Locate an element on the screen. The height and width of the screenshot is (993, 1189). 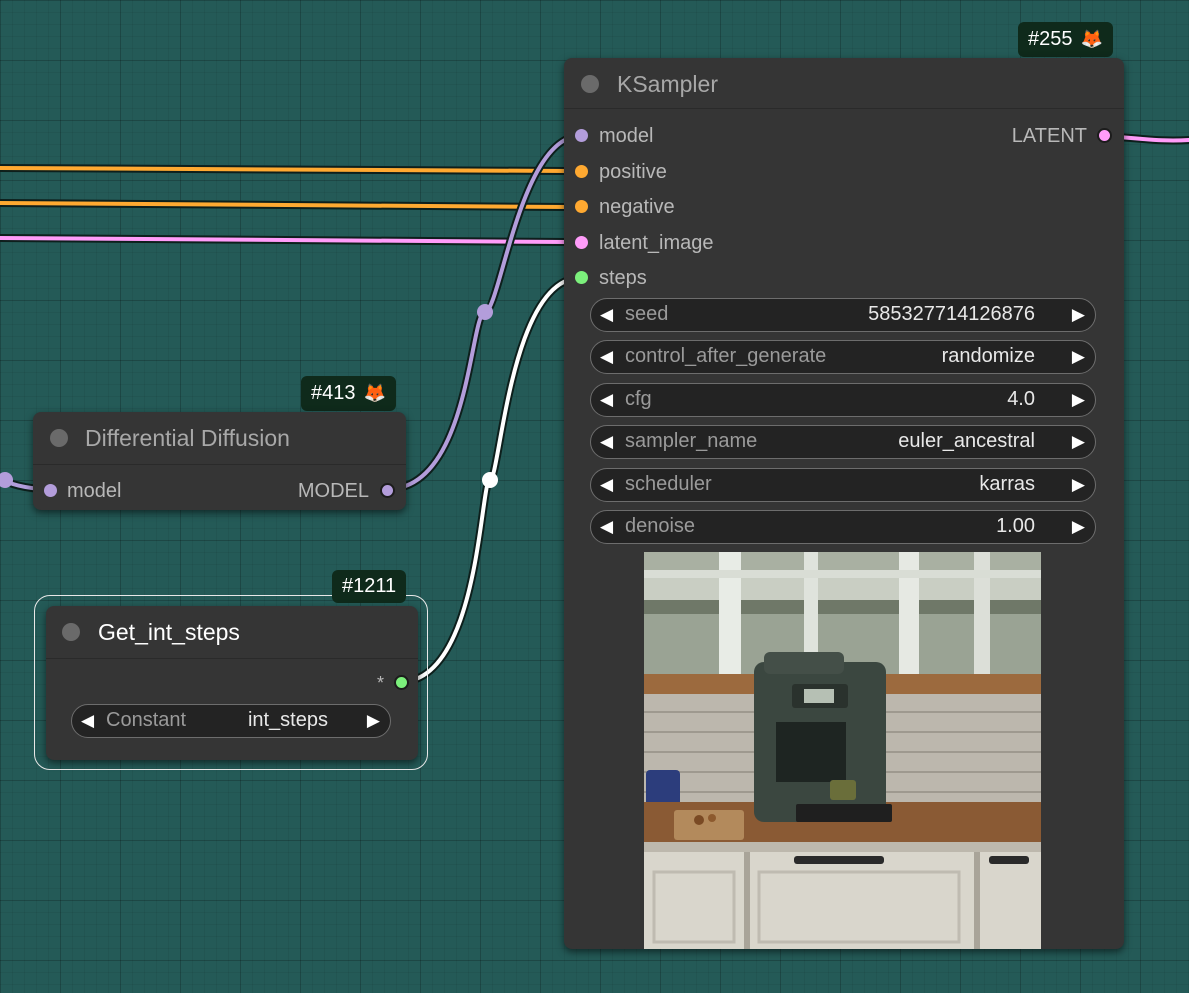
widget-label: sampler_name is located at coordinates (691, 441).